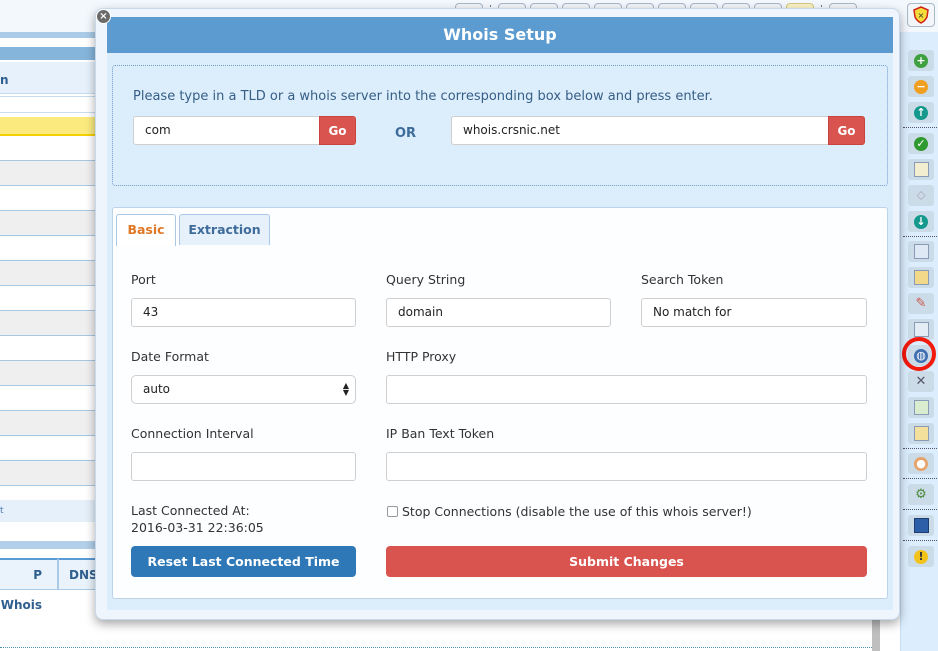  I want to click on id-check-icon, so click(921, 407).